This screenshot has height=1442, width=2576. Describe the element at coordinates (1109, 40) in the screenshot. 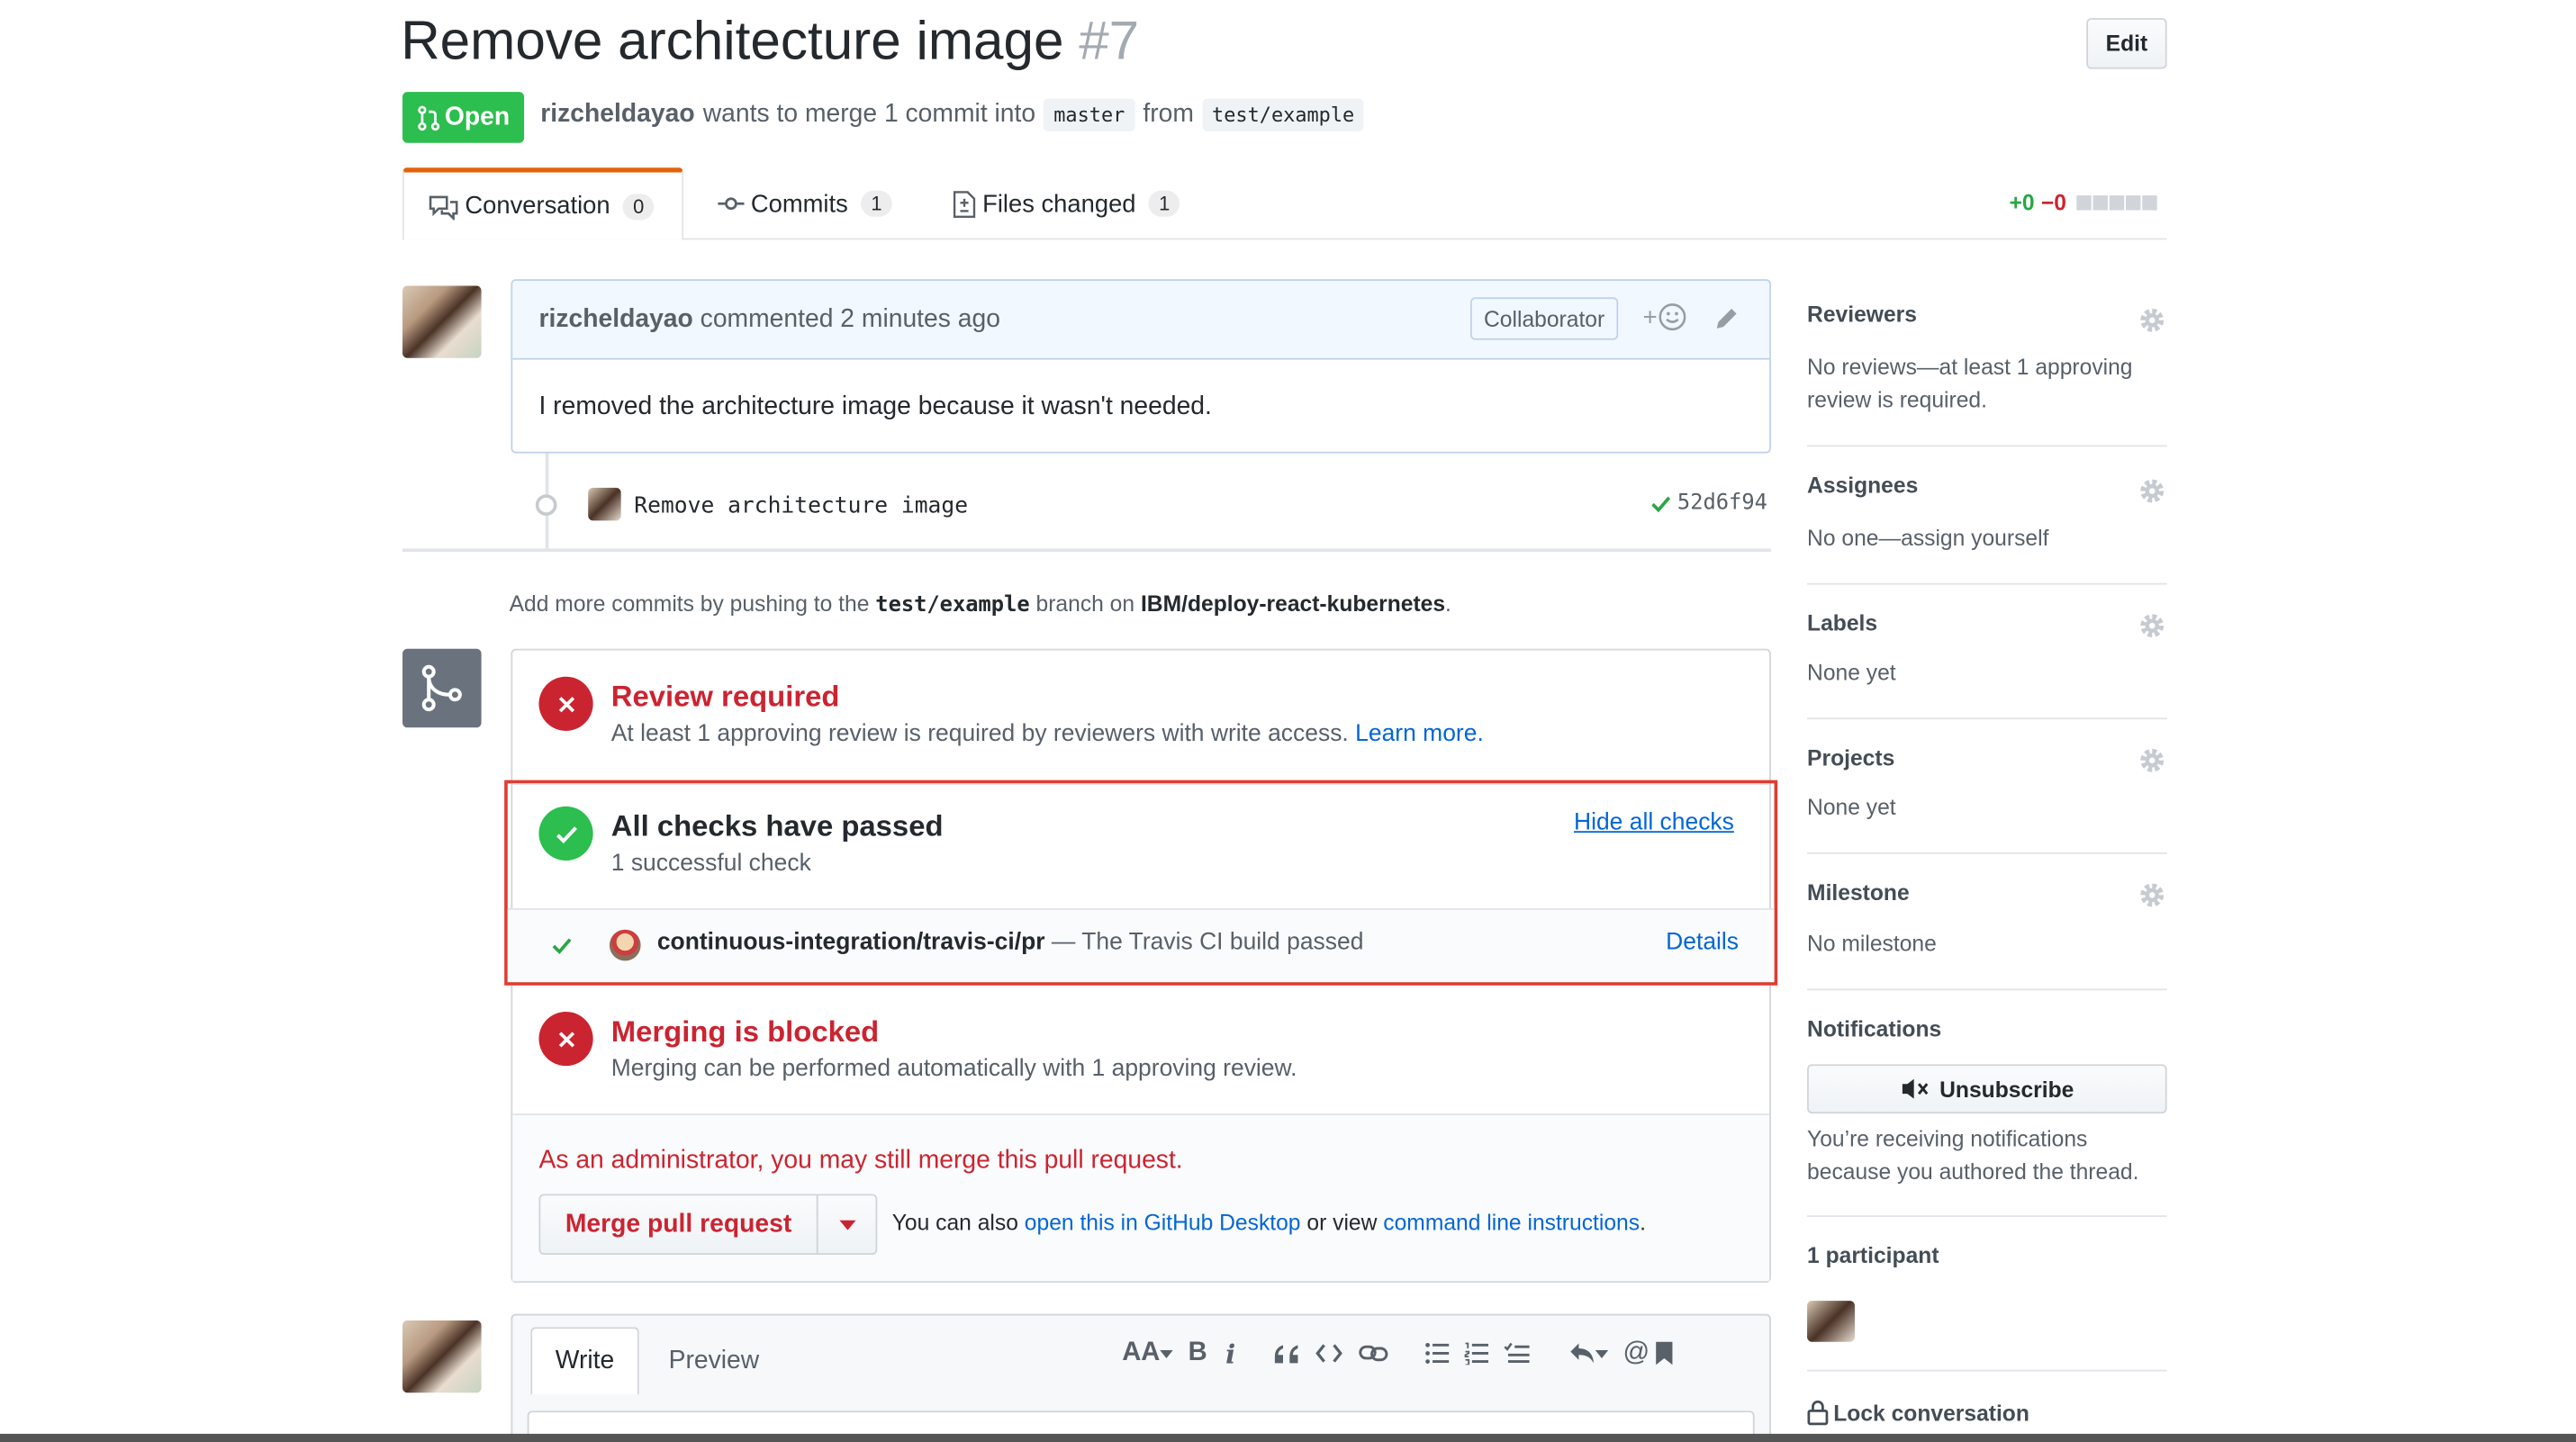

I see `pr-number: #7` at that location.